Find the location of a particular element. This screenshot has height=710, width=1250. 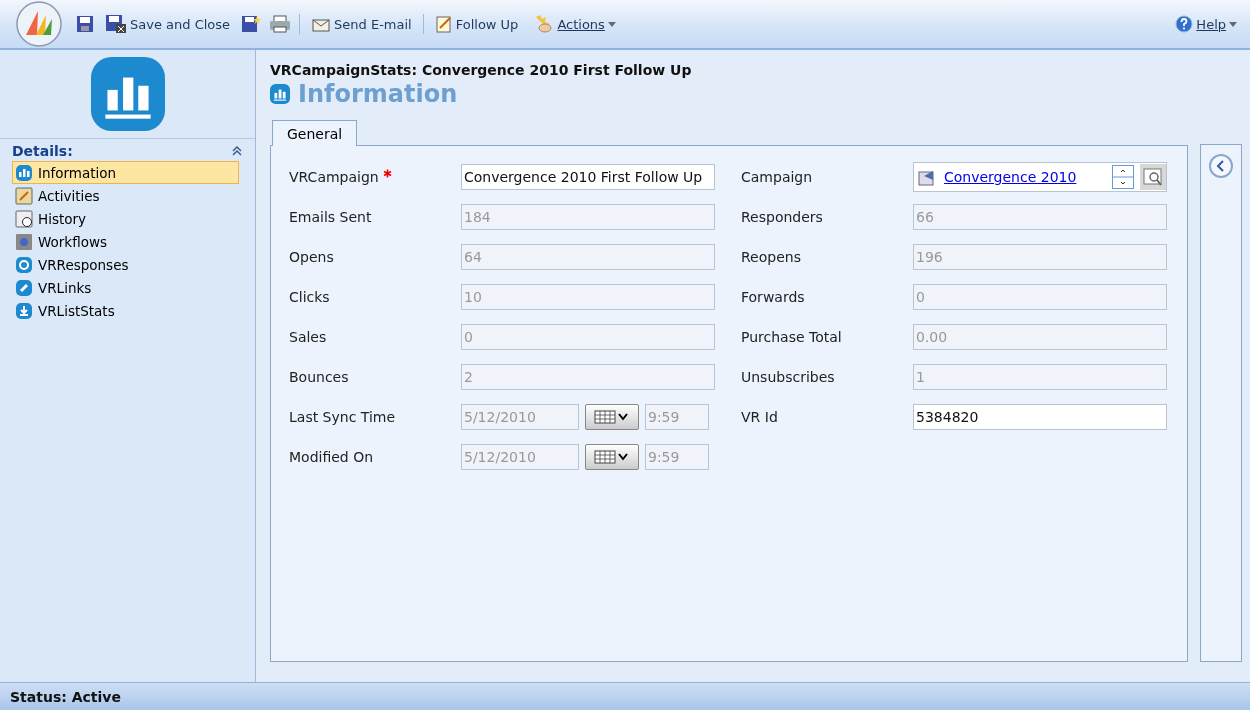

record-title: VRCampaignStats: Convergence 2010 First Follow Up is located at coordinates (481, 70).